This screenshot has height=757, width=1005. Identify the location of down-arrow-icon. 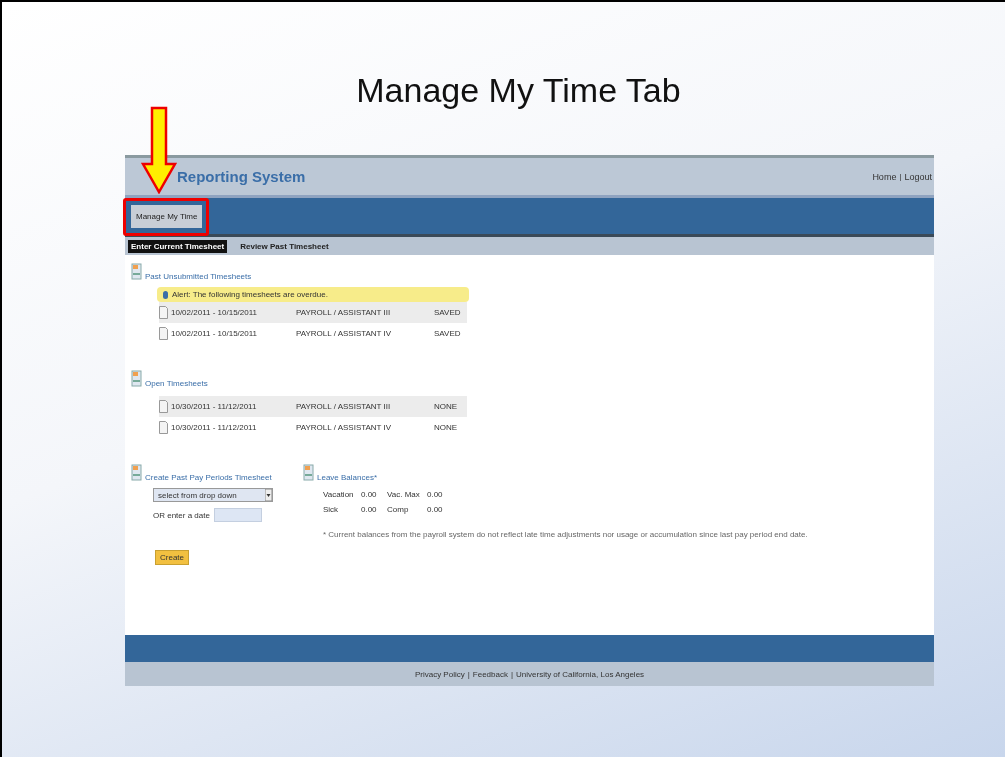
(159, 150).